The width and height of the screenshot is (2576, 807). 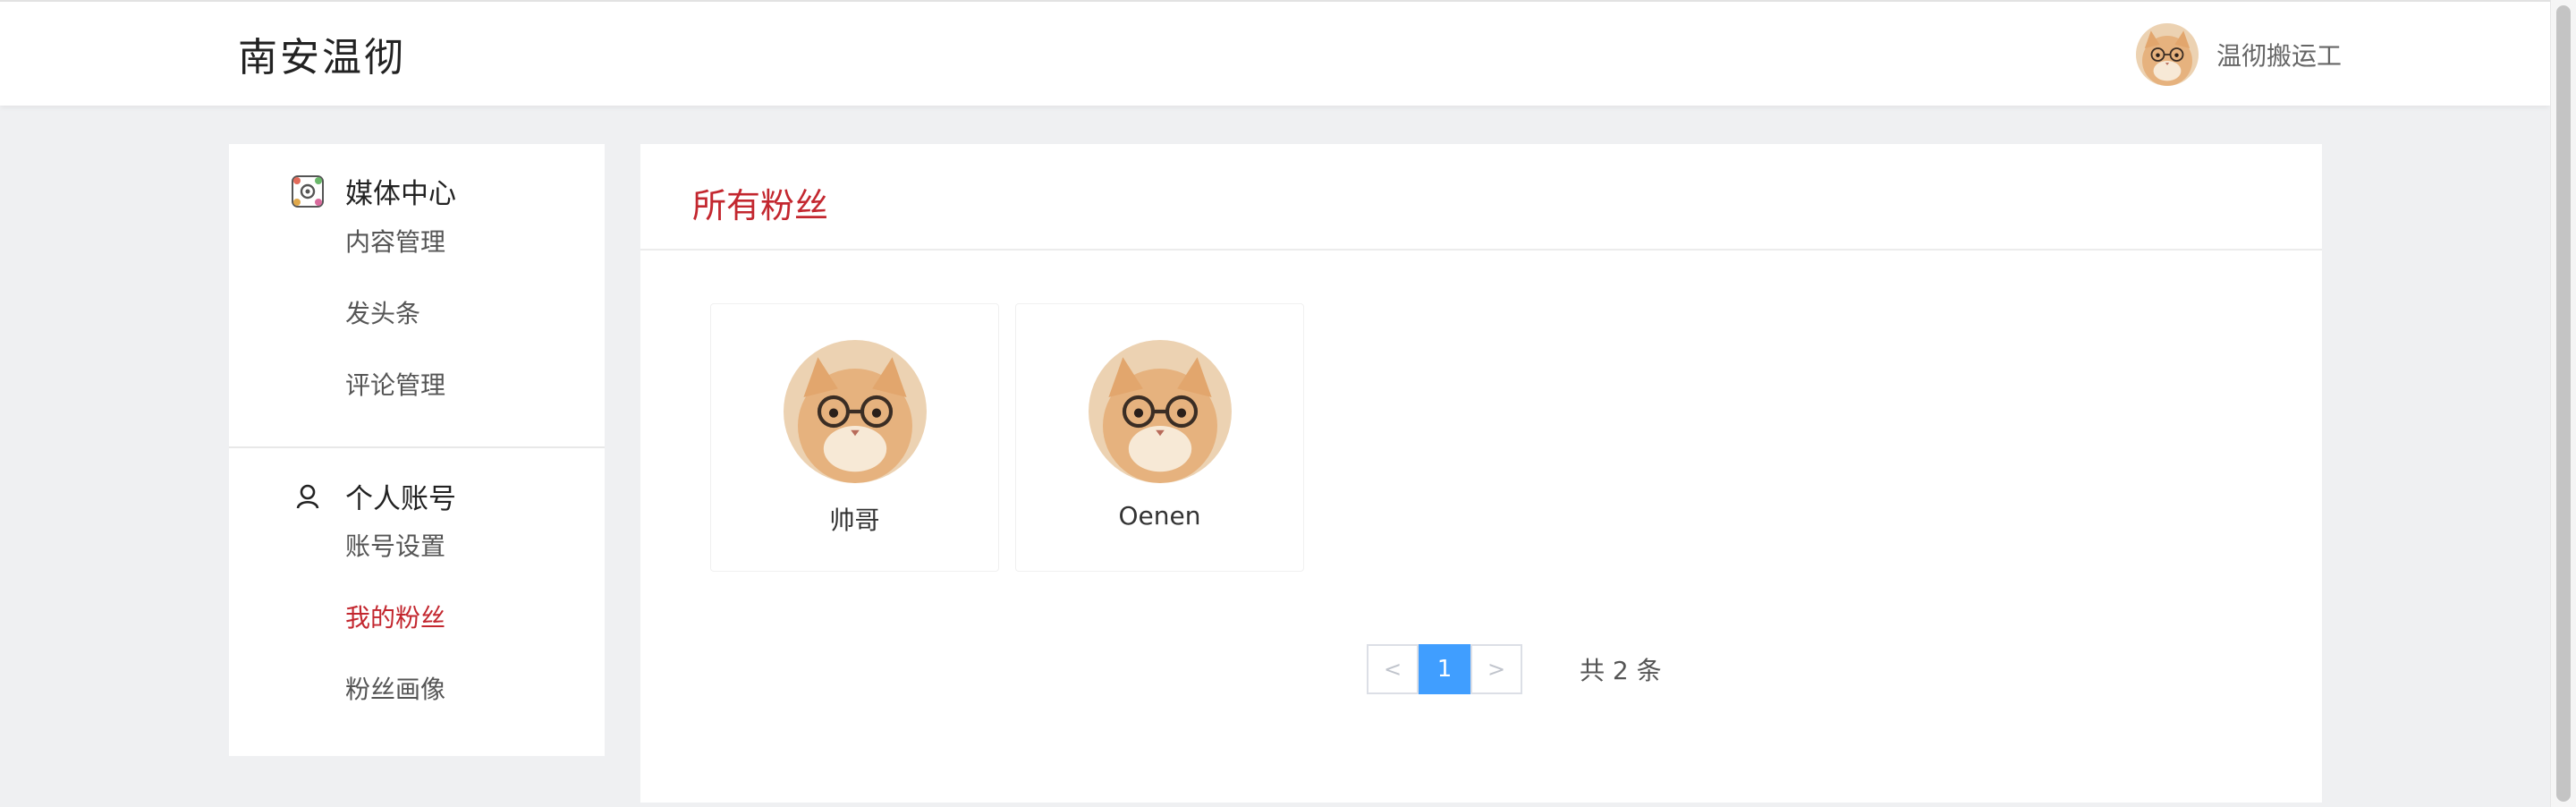 I want to click on prev-page-button: <, so click(x=1393, y=669).